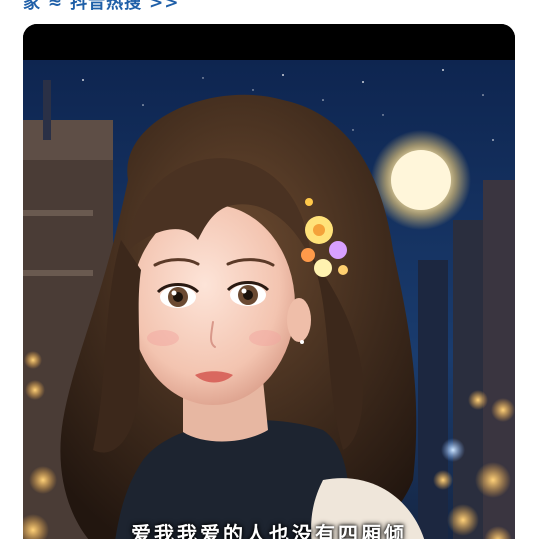 The height and width of the screenshot is (539, 539). Describe the element at coordinates (269, 42) in the screenshot. I see `video-top-bar` at that location.